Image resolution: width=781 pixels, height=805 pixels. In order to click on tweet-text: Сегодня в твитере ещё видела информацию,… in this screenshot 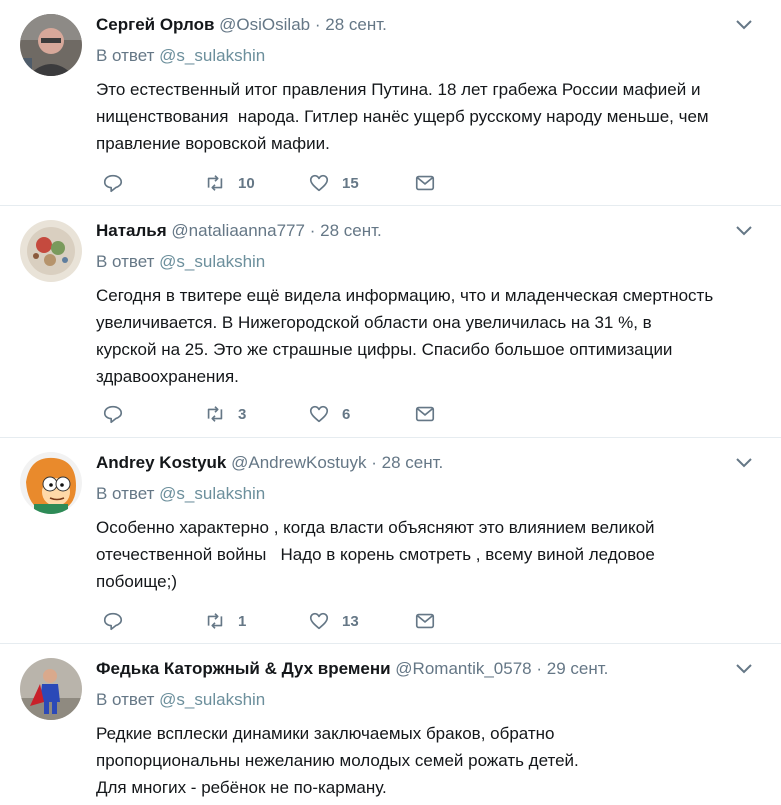, I will do `click(405, 336)`.